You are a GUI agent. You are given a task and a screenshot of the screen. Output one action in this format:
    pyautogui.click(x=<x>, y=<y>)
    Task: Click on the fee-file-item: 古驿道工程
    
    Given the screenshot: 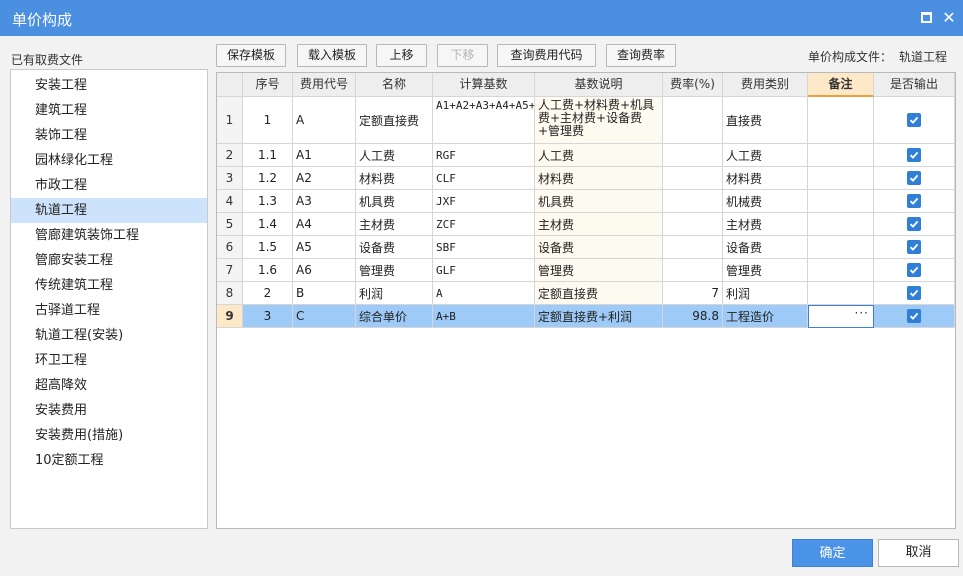 What is the action you would take?
    pyautogui.click(x=109, y=310)
    